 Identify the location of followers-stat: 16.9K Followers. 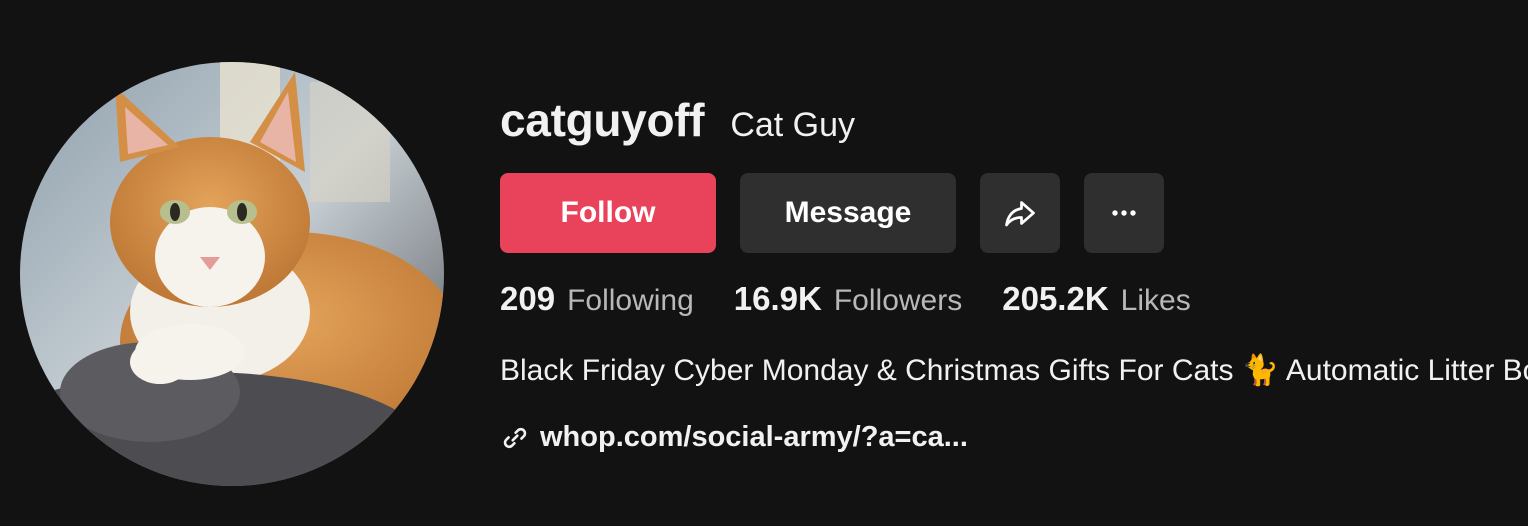
(848, 299).